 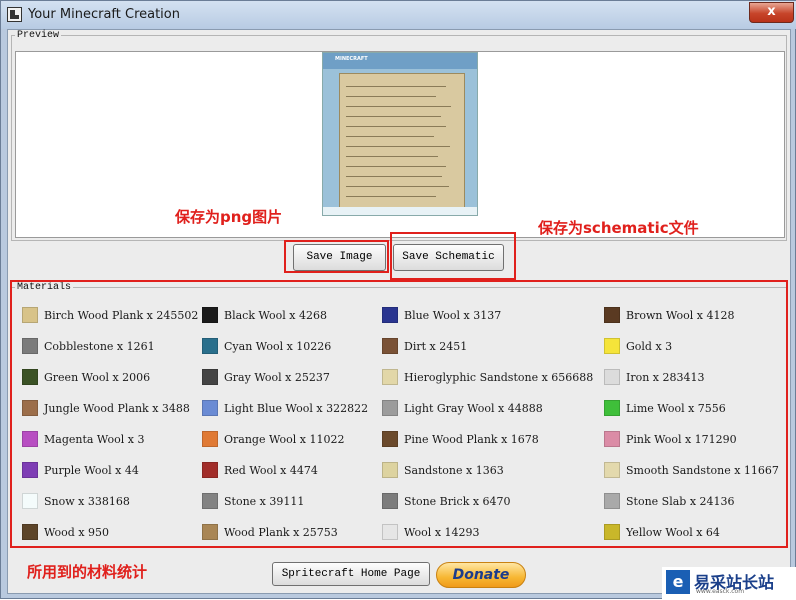 I want to click on app-icon, so click(x=14, y=14).